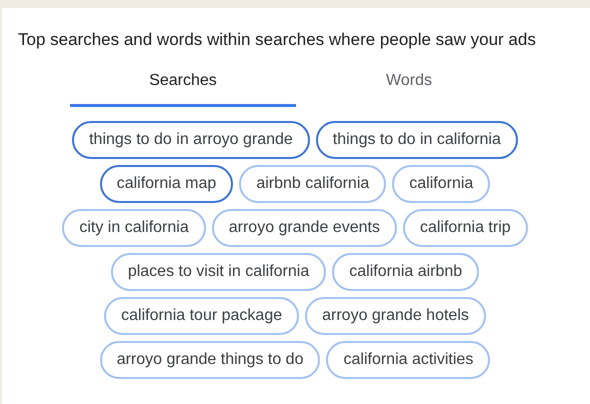  What do you see at coordinates (202, 316) in the screenshot?
I see `search-chip: california tour package` at bounding box center [202, 316].